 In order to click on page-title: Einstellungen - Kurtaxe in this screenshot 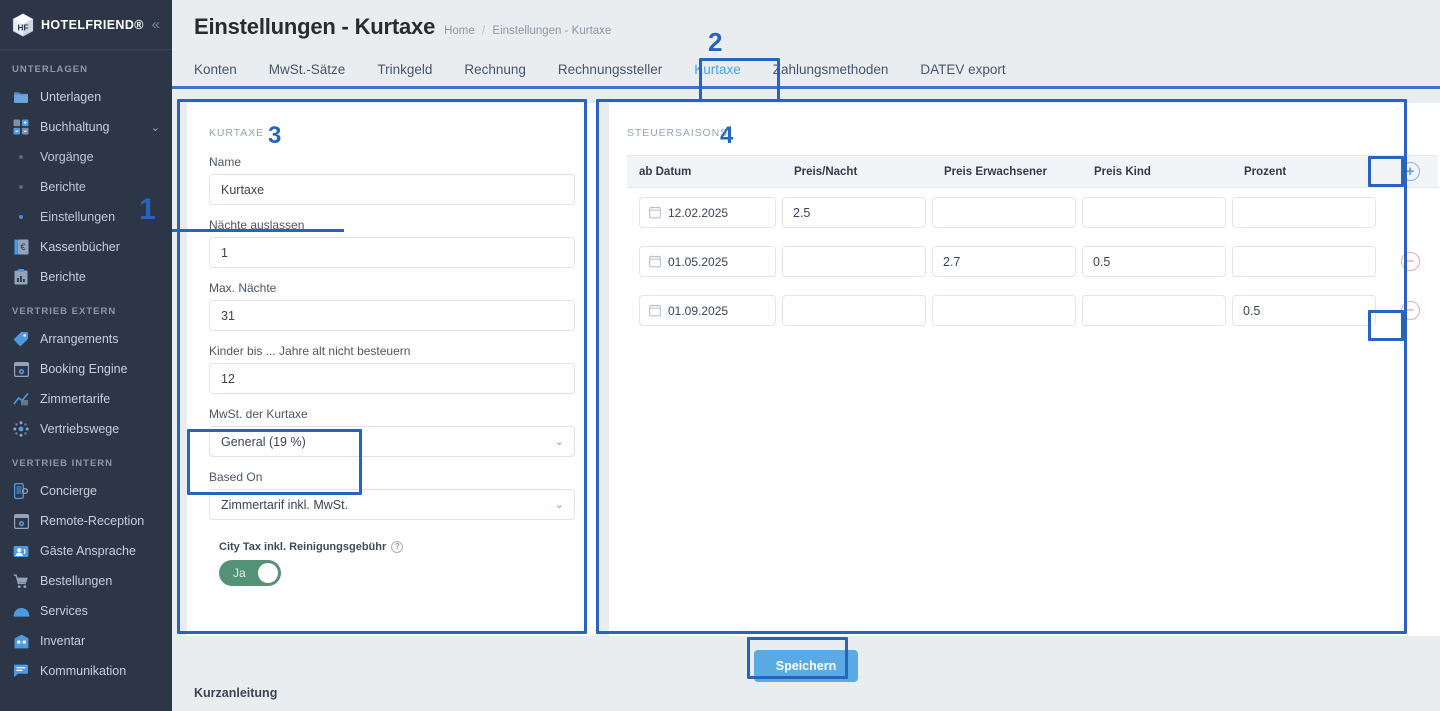, I will do `click(315, 26)`.